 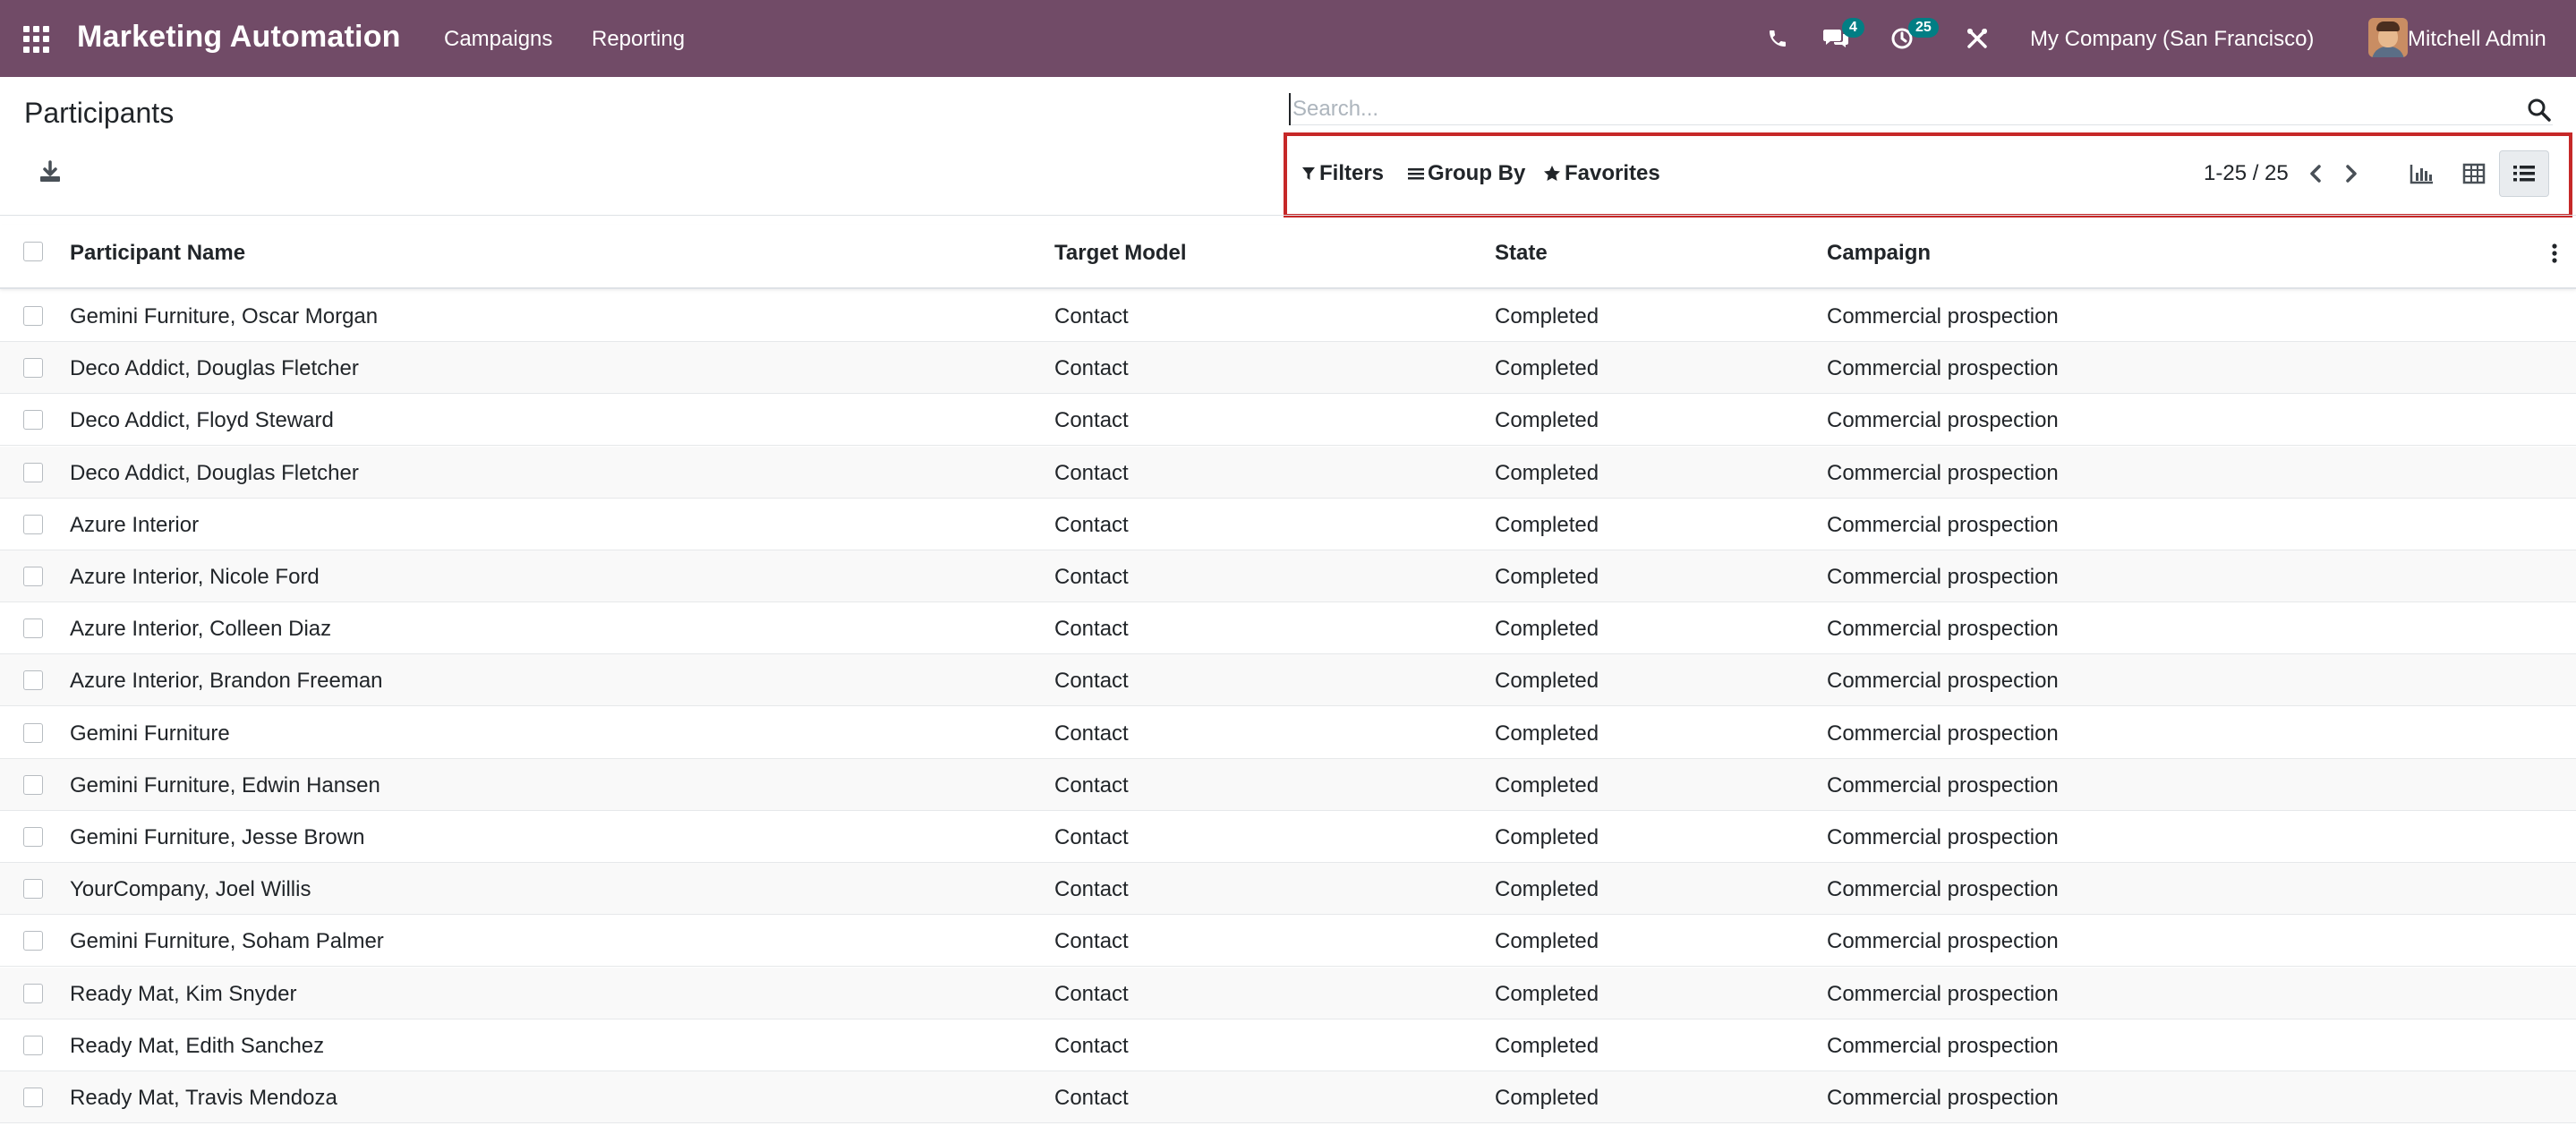 What do you see at coordinates (157, 254) in the screenshot?
I see `column-participant-name: Participant Name` at bounding box center [157, 254].